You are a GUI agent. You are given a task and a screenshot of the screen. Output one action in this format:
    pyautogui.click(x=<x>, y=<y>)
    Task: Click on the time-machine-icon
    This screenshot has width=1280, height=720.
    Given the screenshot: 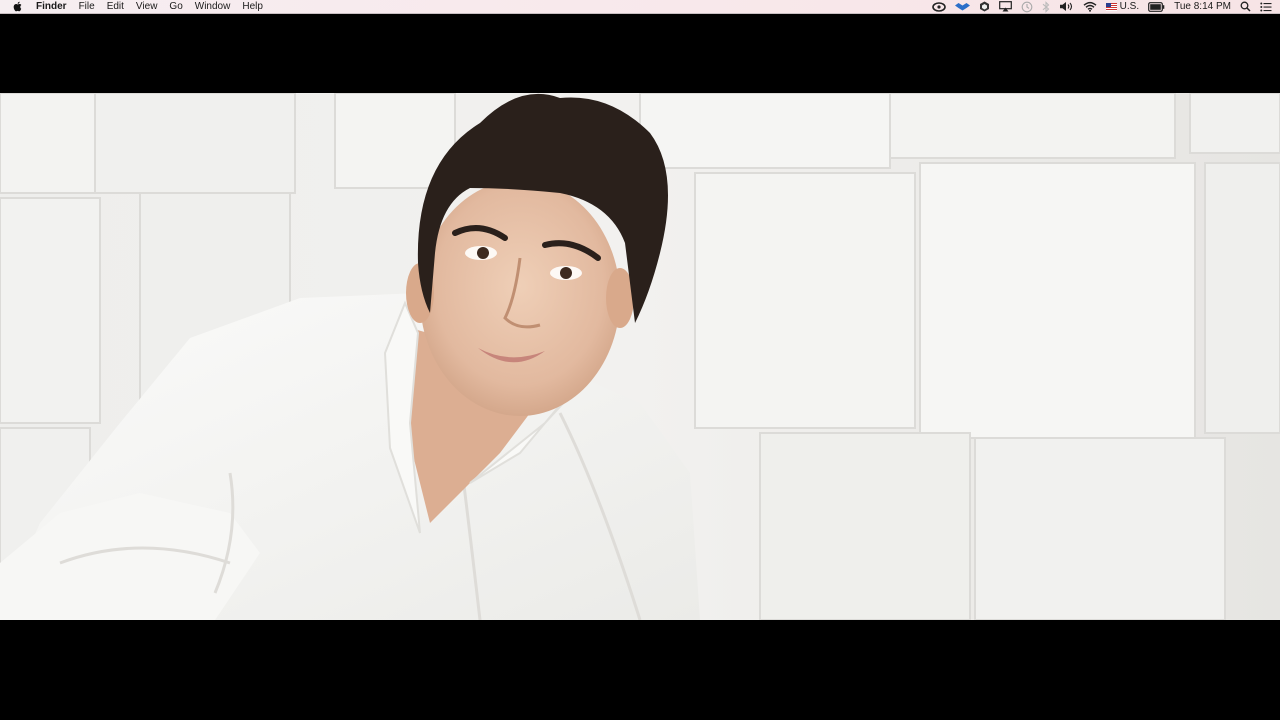 What is the action you would take?
    pyautogui.click(x=1027, y=7)
    